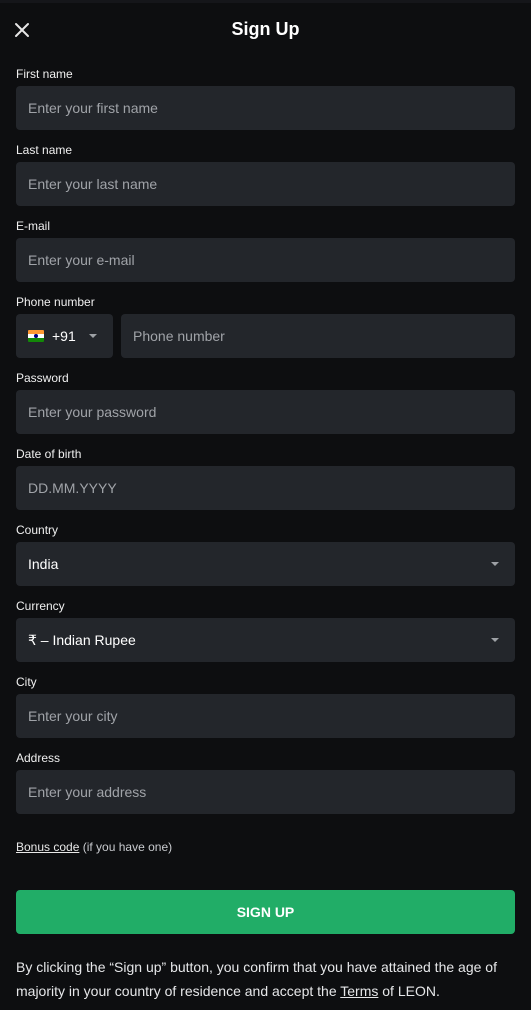  What do you see at coordinates (33, 226) in the screenshot?
I see `email-label: E-mail` at bounding box center [33, 226].